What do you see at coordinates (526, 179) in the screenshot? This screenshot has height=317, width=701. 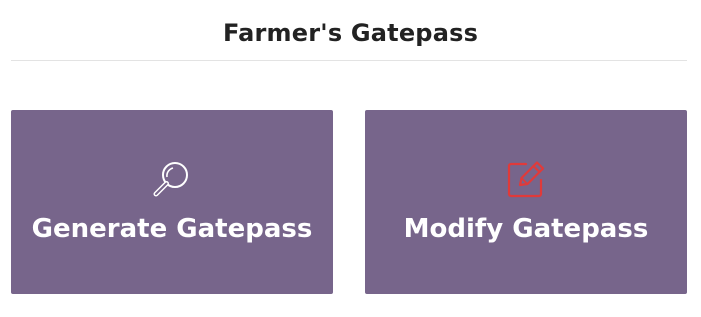 I see `edit-icon` at bounding box center [526, 179].